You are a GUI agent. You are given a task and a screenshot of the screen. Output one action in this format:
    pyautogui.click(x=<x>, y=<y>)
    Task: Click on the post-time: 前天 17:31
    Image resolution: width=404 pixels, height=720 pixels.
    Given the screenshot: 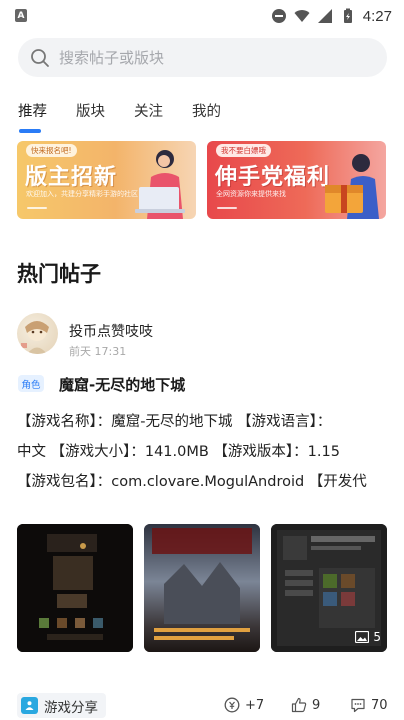 What is the action you would take?
    pyautogui.click(x=98, y=351)
    